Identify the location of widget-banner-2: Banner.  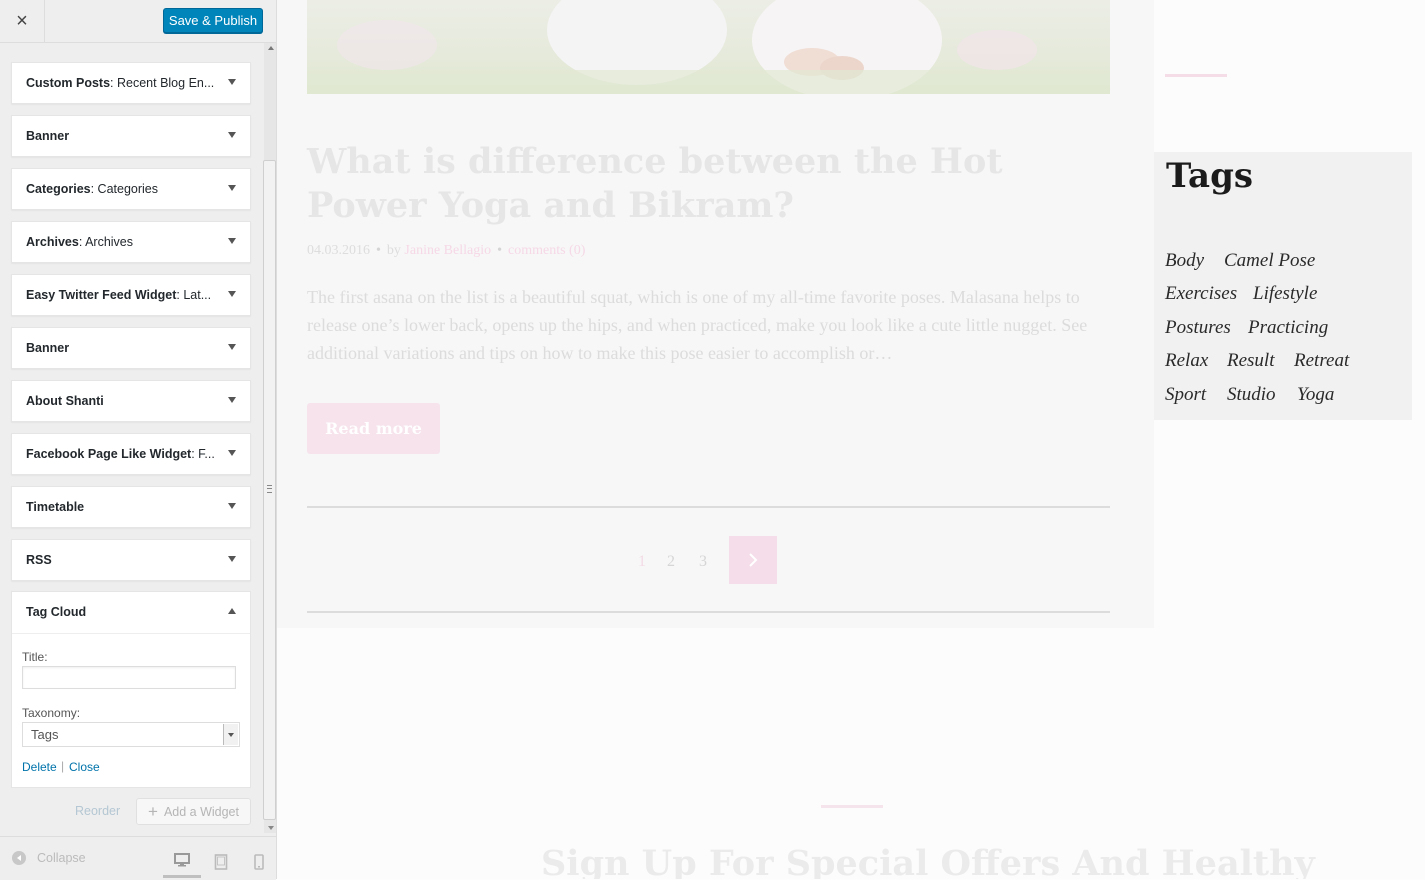
(131, 348).